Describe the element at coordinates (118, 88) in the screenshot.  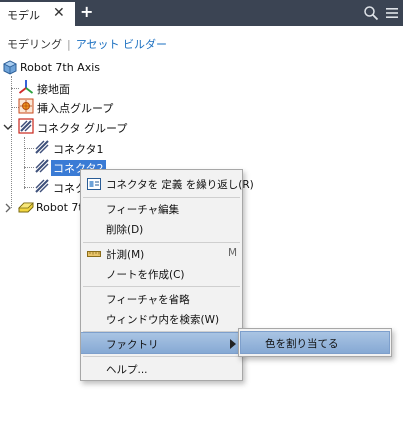
I see `tree-item-ground: 接地面` at that location.